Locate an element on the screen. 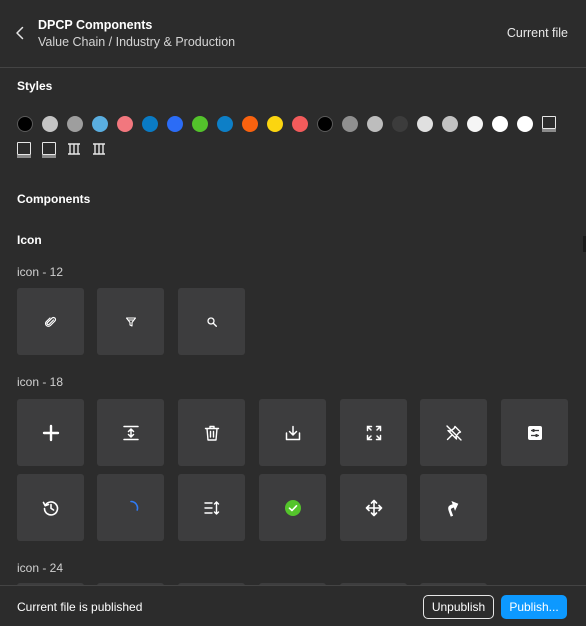  component-paperclip is located at coordinates (50, 321).